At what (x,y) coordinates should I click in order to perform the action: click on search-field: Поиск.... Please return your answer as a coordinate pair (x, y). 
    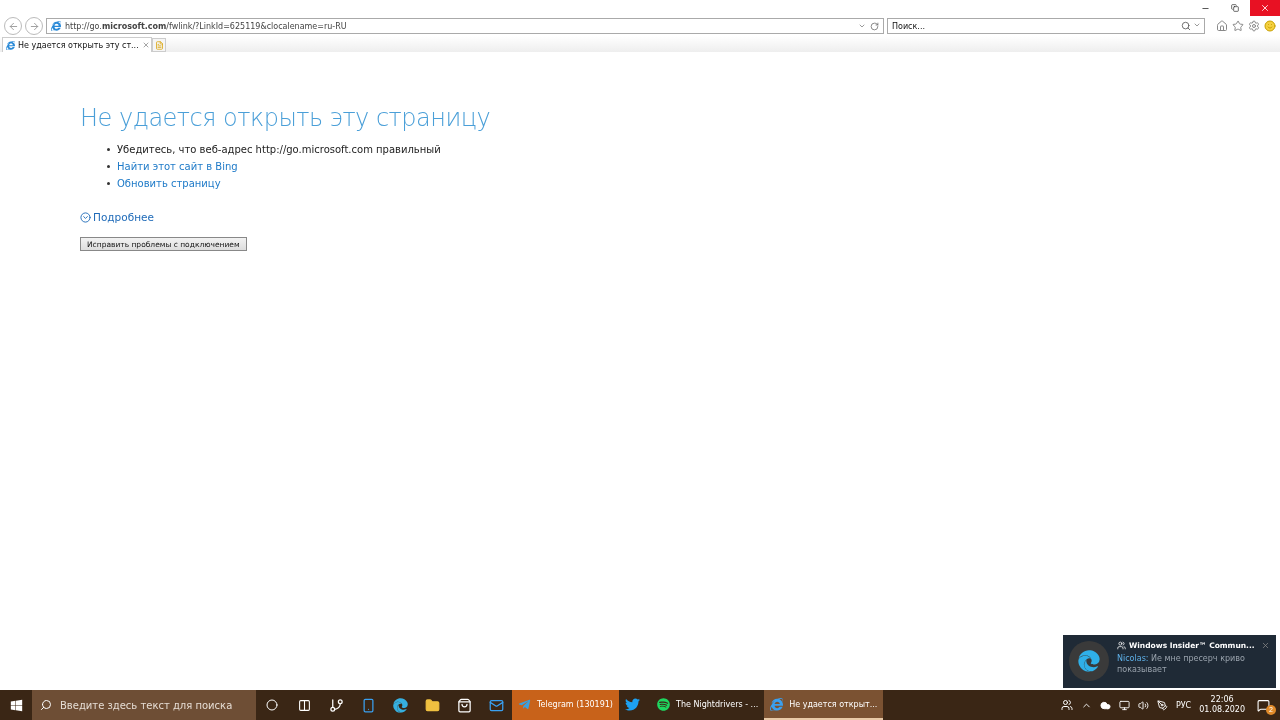
    Looking at the image, I should click on (1046, 26).